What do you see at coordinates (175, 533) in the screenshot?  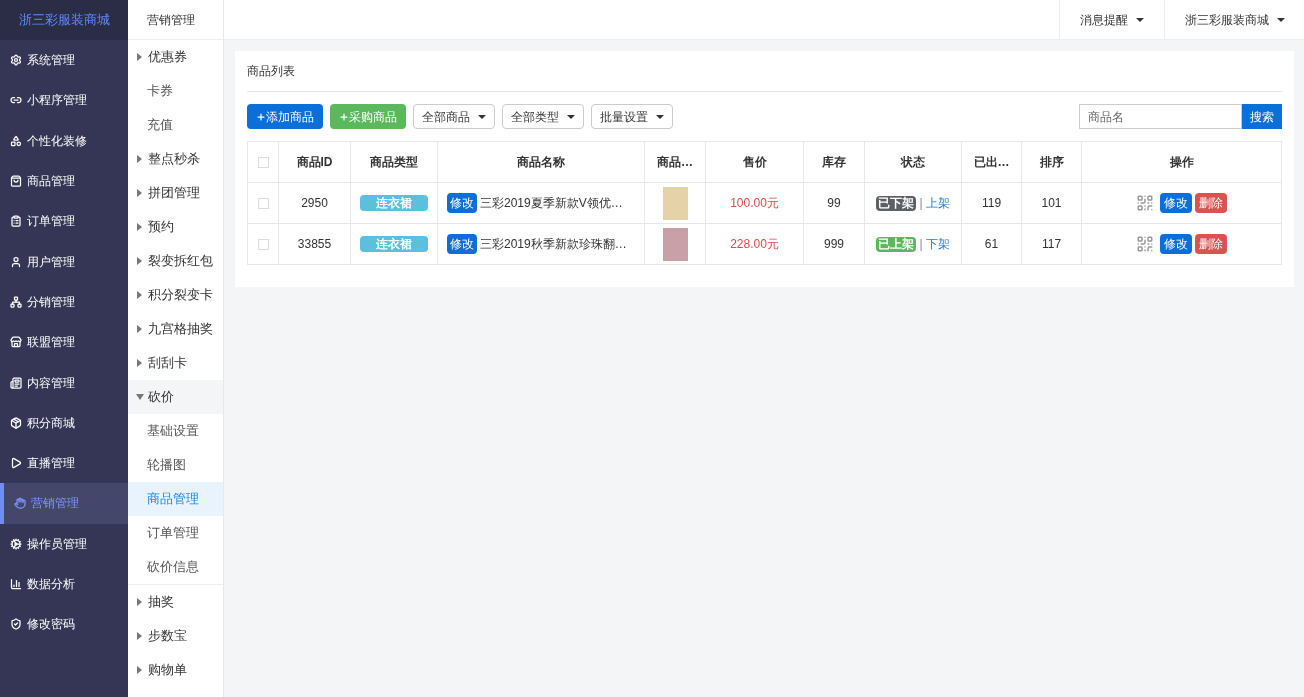 I see `submenu-item: 订单管理` at bounding box center [175, 533].